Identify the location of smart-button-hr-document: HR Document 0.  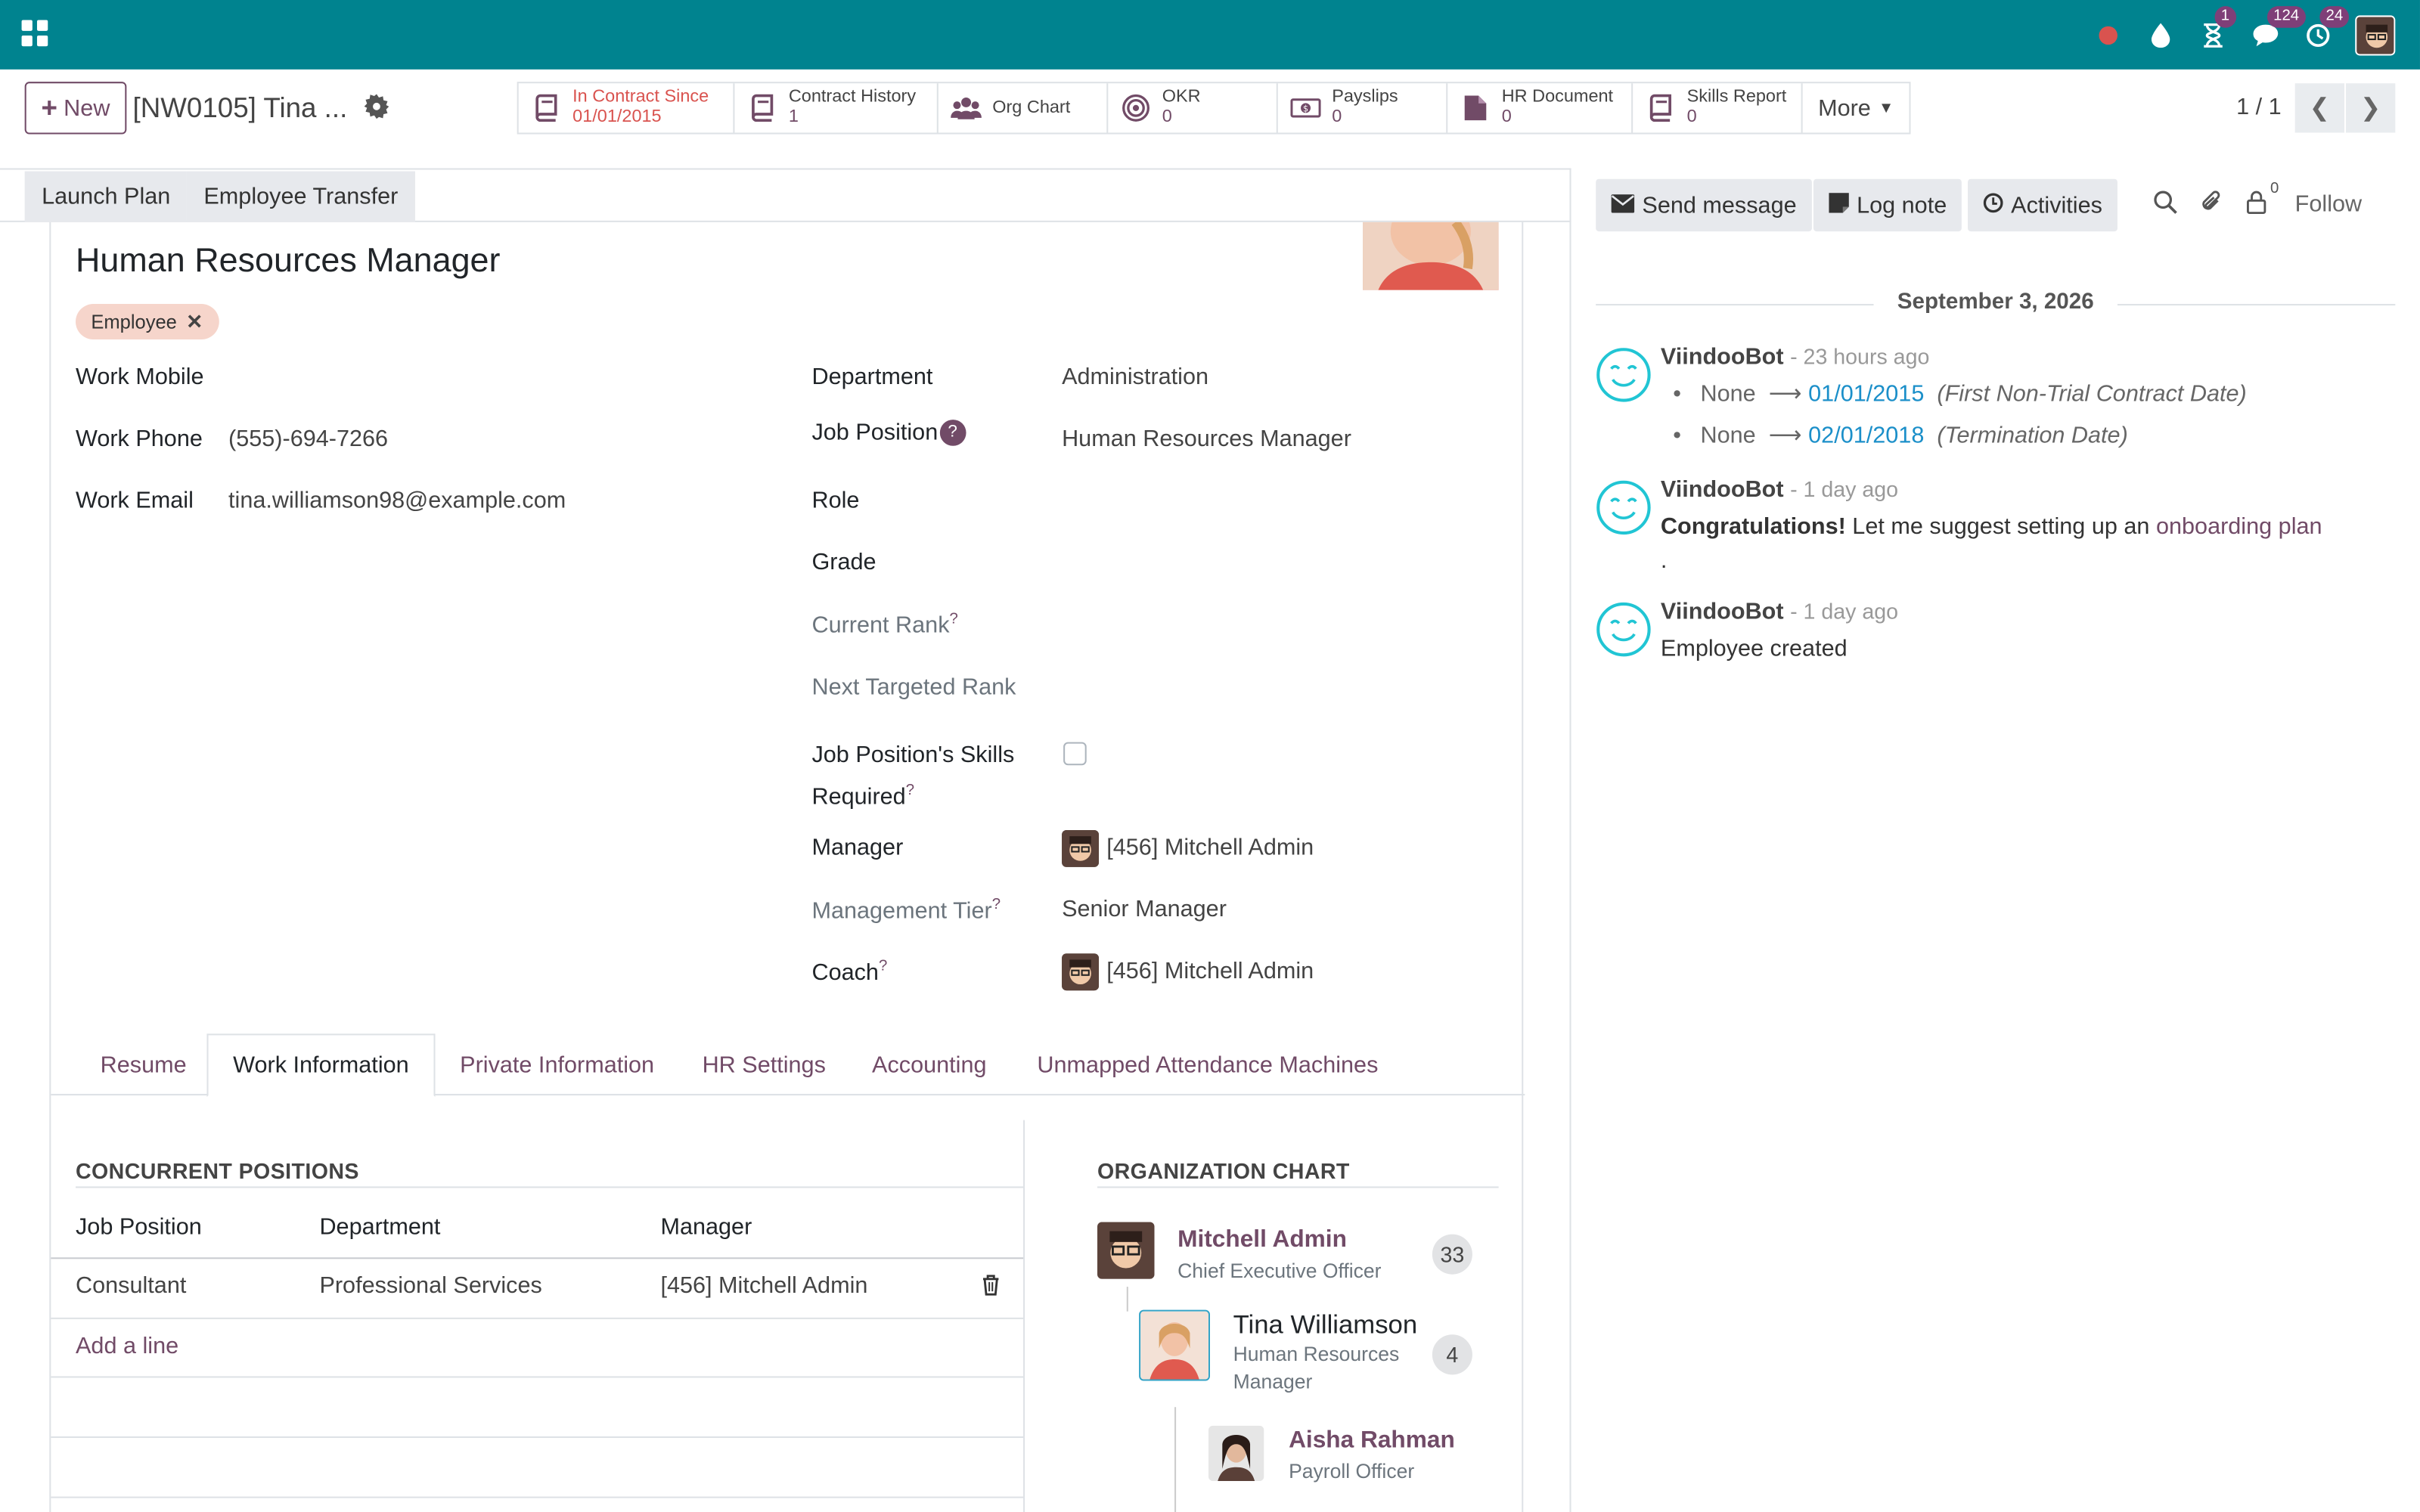
(1540, 108).